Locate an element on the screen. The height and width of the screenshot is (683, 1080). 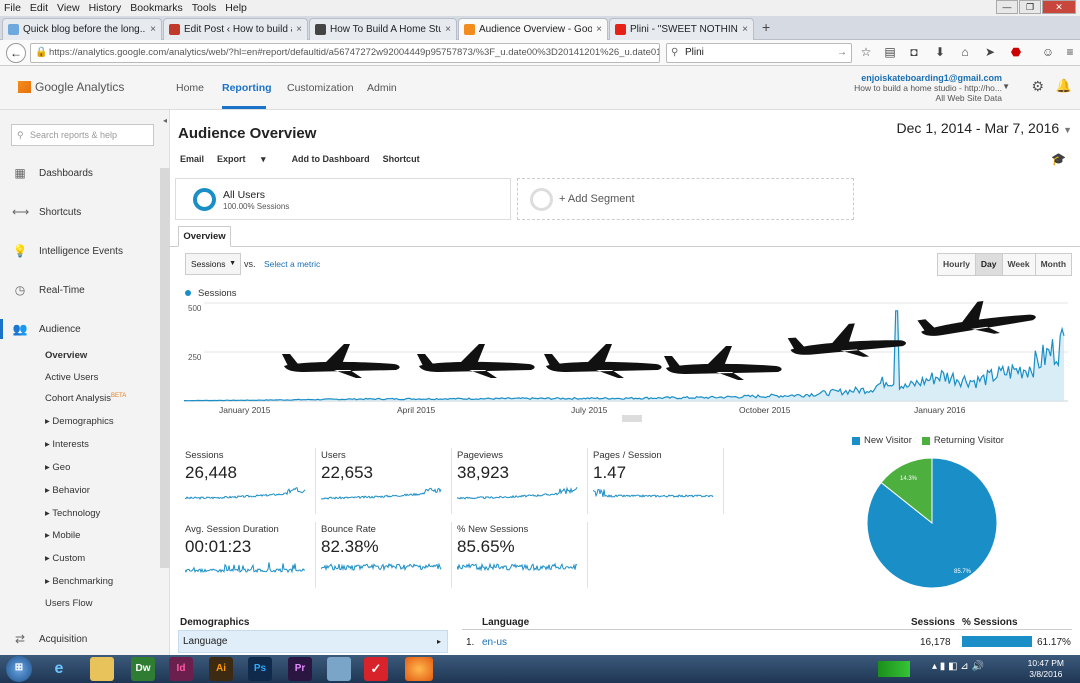
hamburger-menu-icon: ≡ is located at coordinates (1070, 52).